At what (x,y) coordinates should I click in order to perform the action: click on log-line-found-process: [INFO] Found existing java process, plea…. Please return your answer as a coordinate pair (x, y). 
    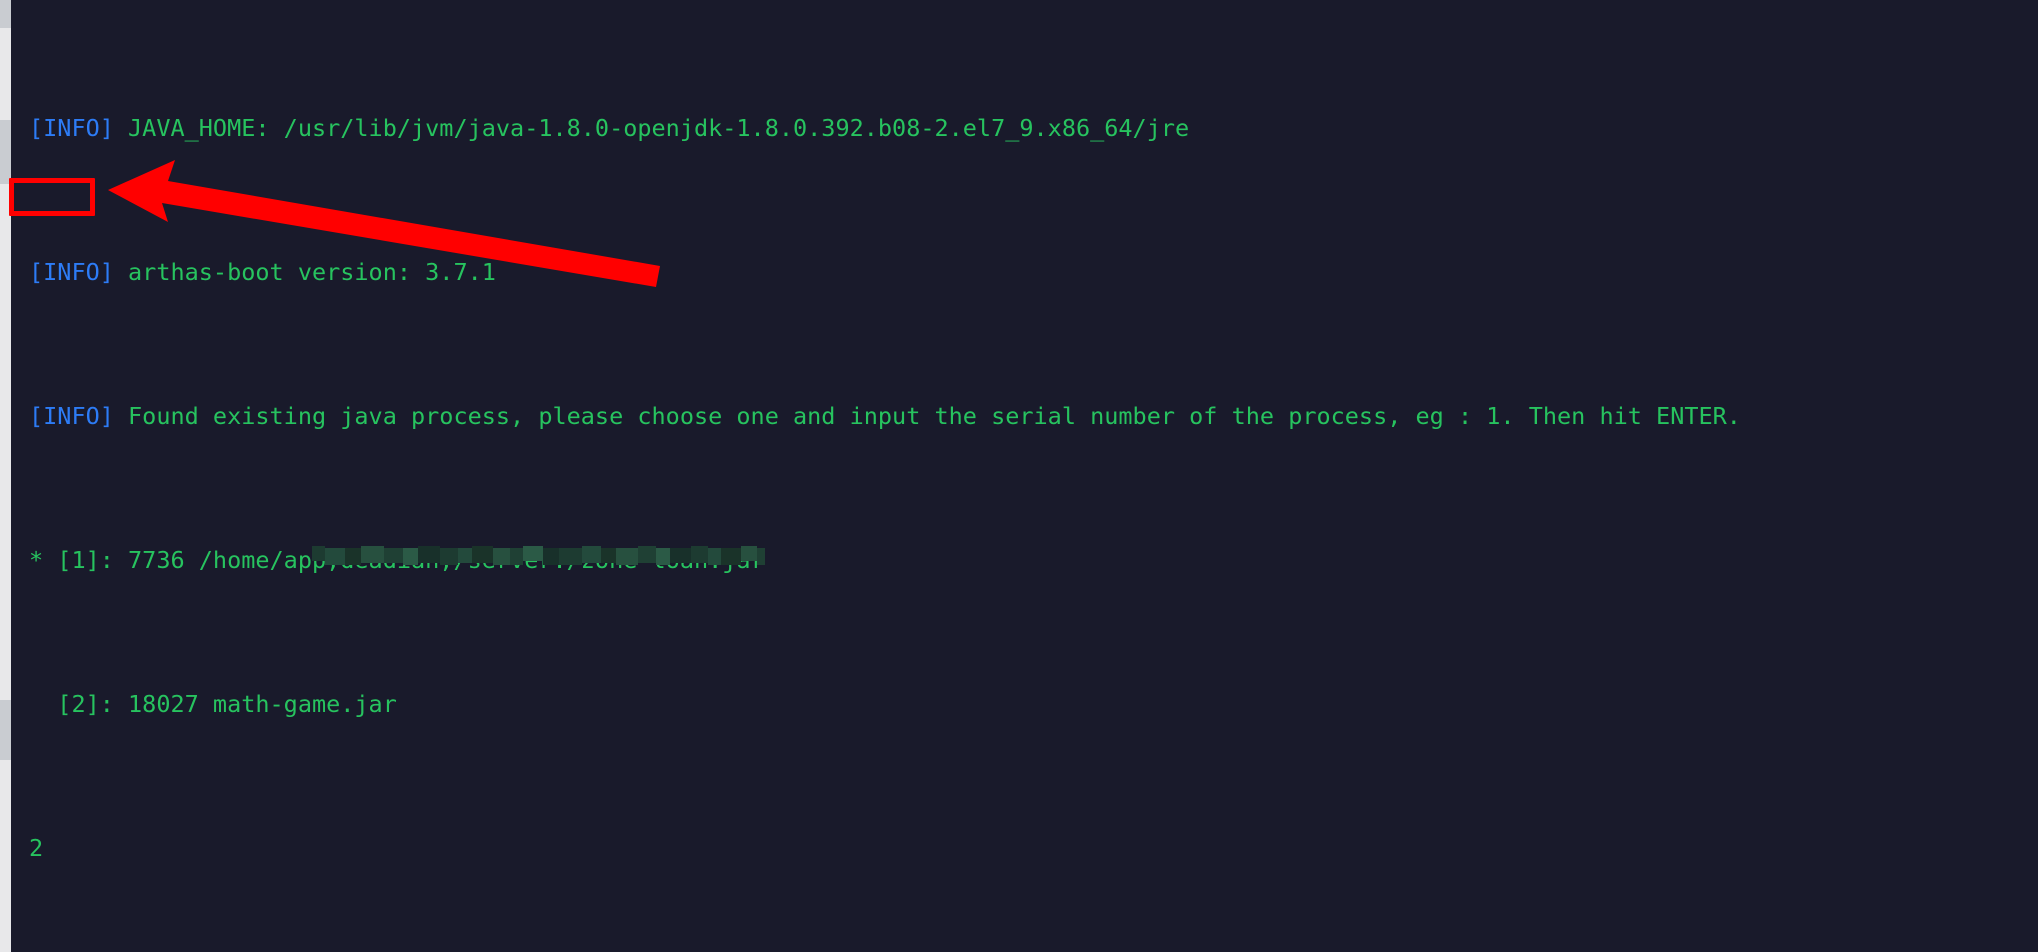
    Looking at the image, I should click on (1033, 416).